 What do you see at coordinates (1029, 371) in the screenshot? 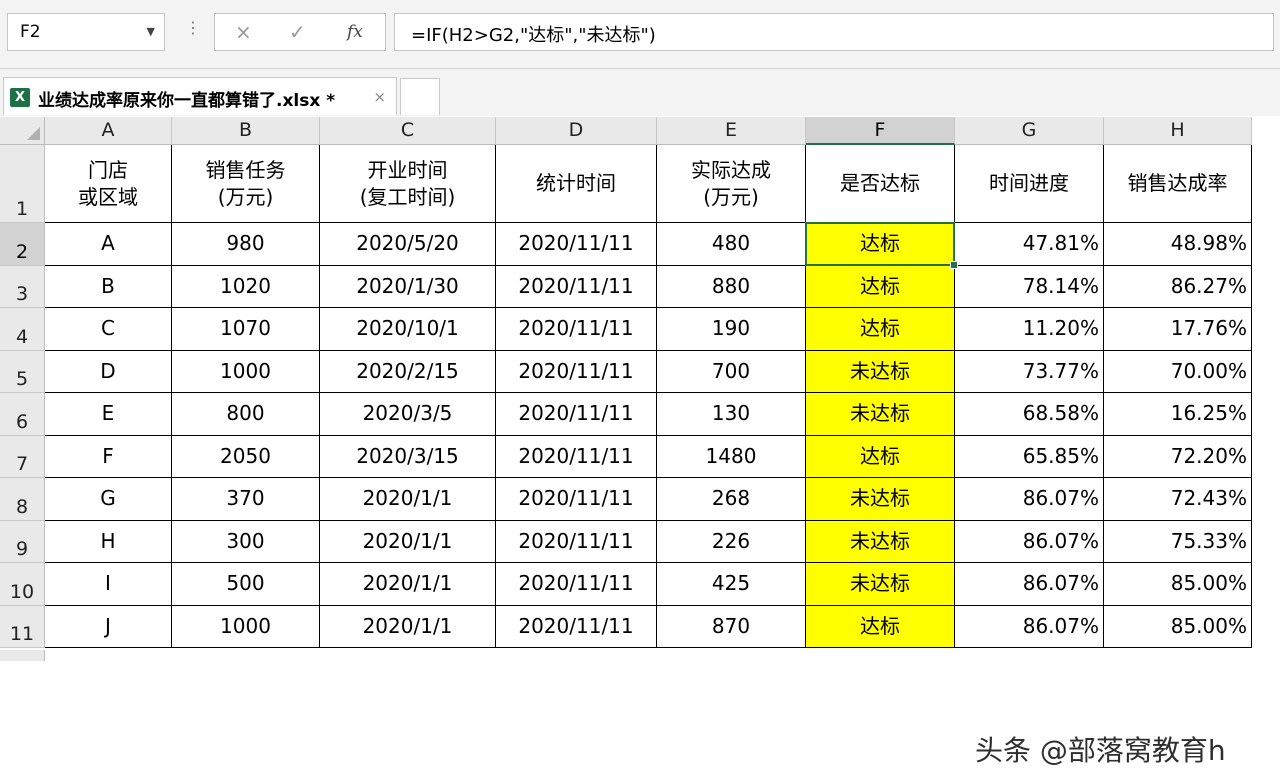
I see `cell-g5: 73.77%` at bounding box center [1029, 371].